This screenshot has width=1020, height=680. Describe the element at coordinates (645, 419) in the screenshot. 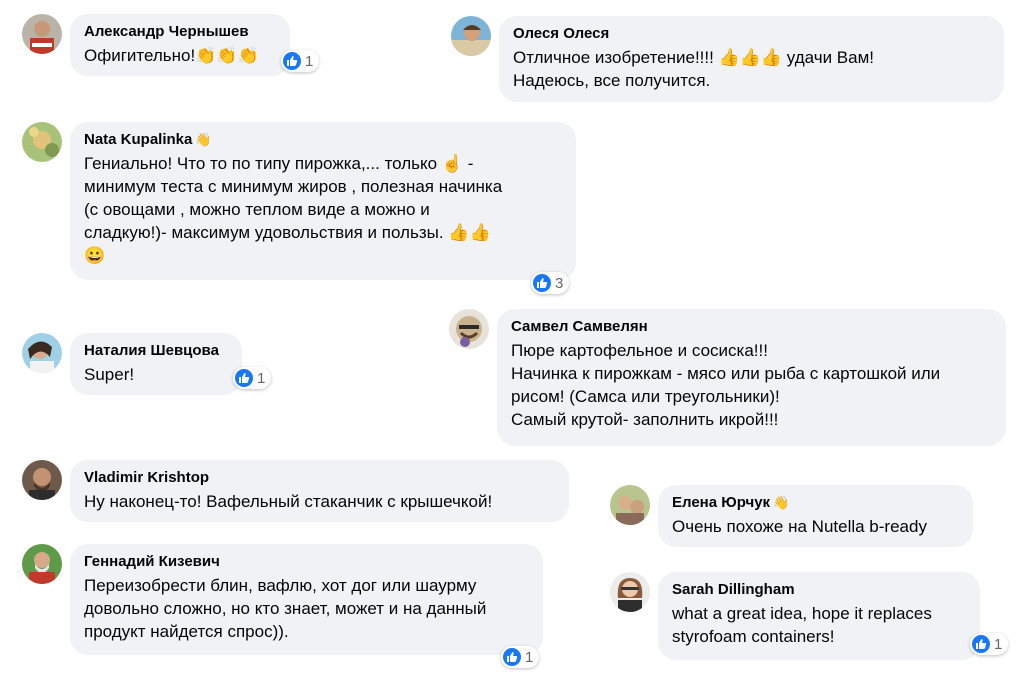

I see `comment-line: Самый крутой- заполнить икрой!!!` at that location.